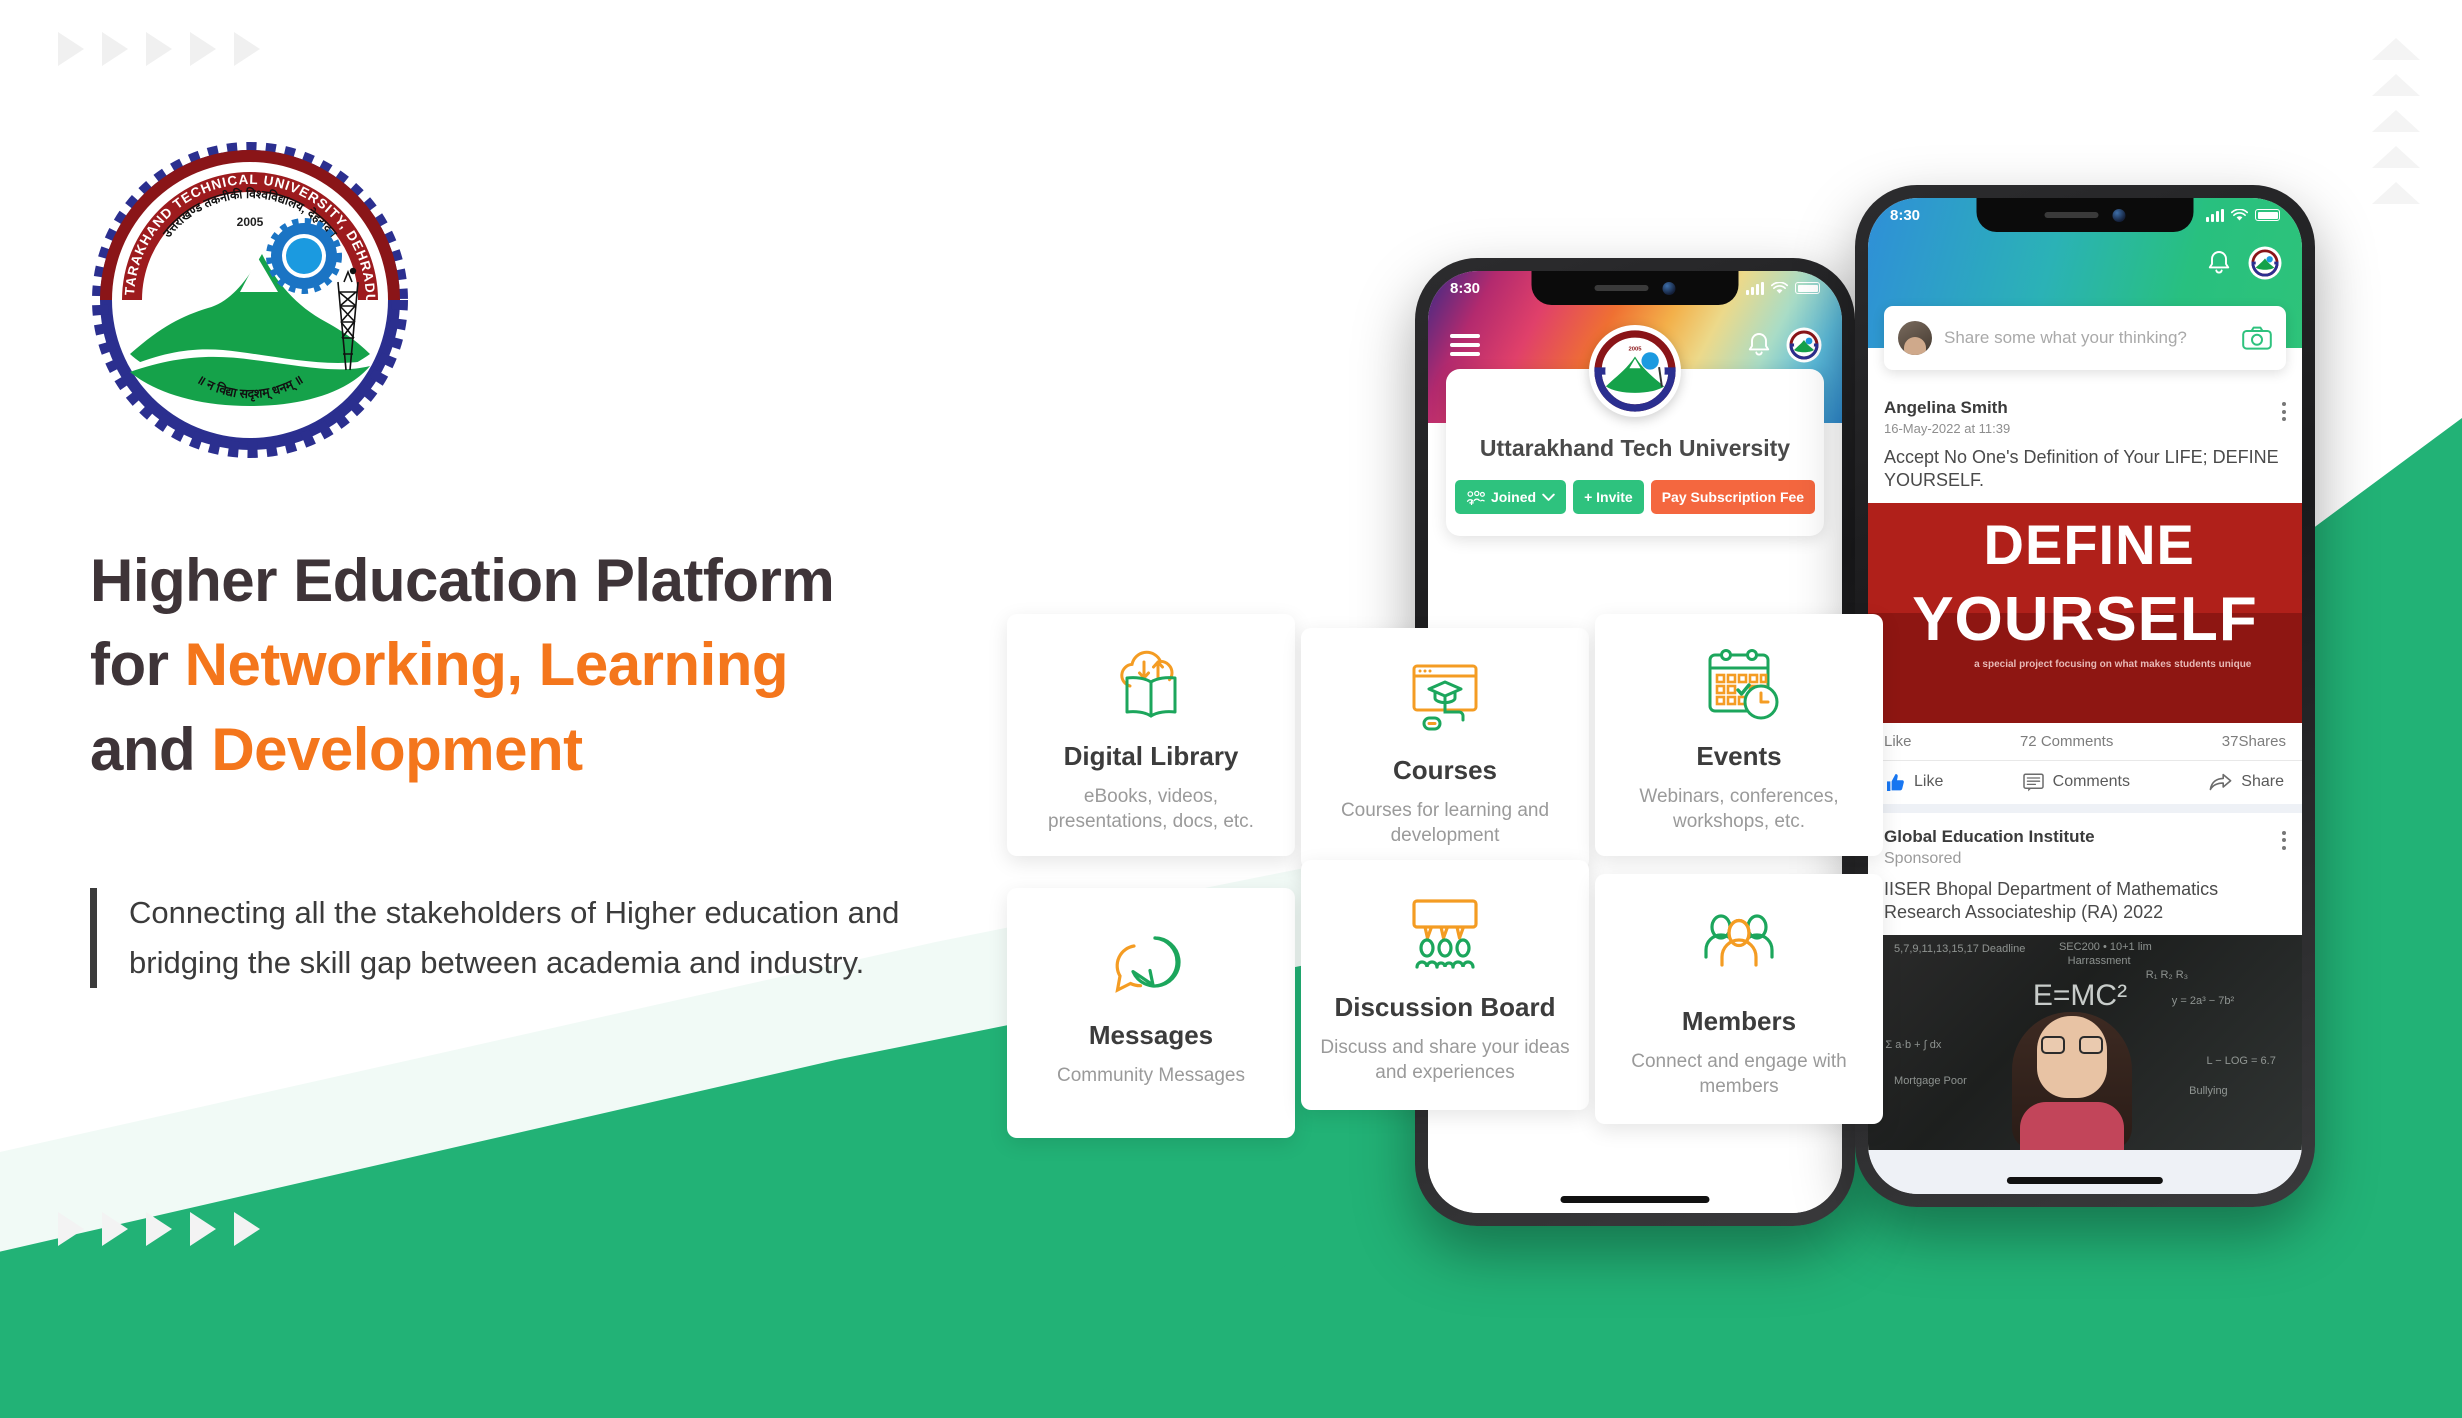  Describe the element at coordinates (1733, 497) in the screenshot. I see `pay-subscription-fee-button: Pay Subscription Fee` at that location.